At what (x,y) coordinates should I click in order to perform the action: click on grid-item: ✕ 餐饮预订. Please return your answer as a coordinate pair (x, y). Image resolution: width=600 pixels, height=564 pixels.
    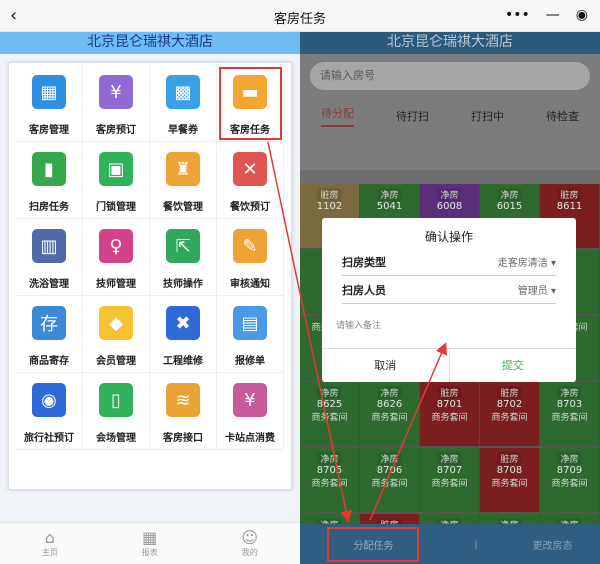
    Looking at the image, I should click on (250, 180).